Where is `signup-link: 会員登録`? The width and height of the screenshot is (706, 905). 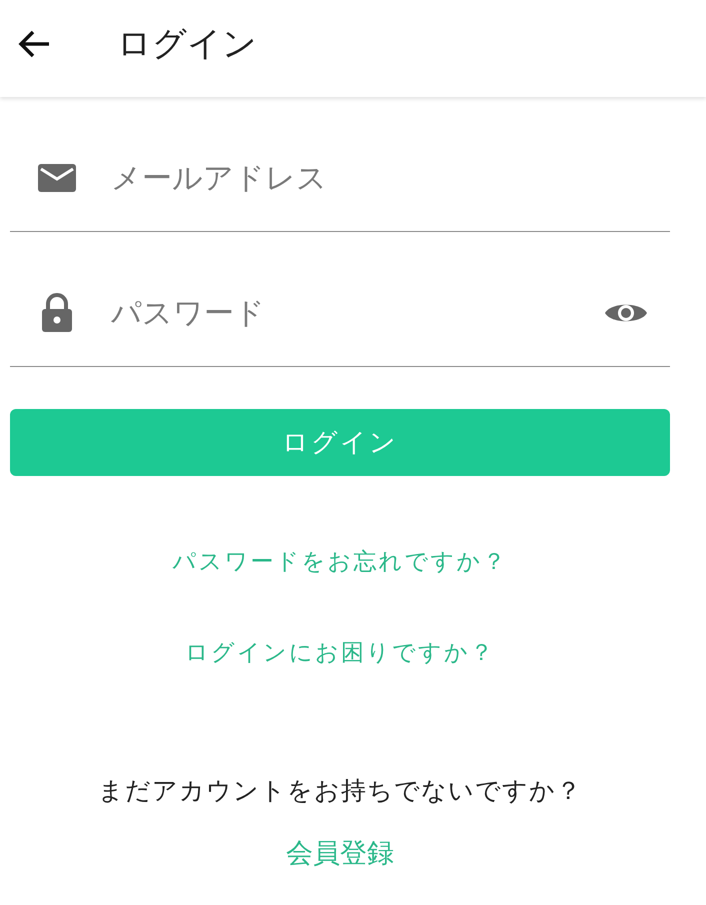 signup-link: 会員登録 is located at coordinates (340, 854).